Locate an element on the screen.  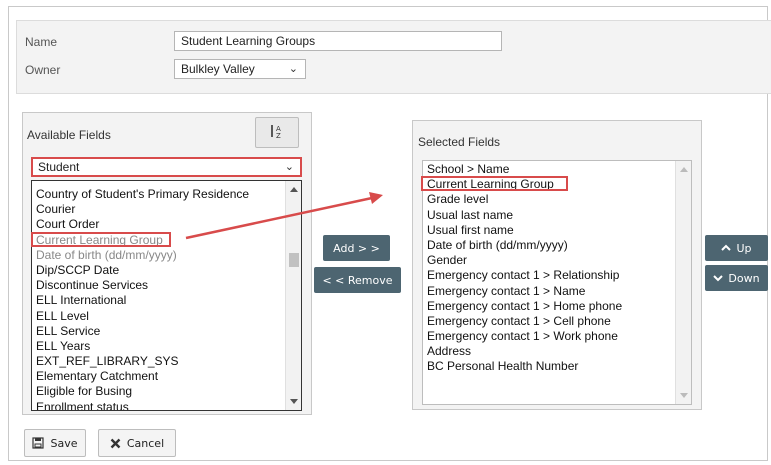
list-item: School > Name is located at coordinates (523, 169).